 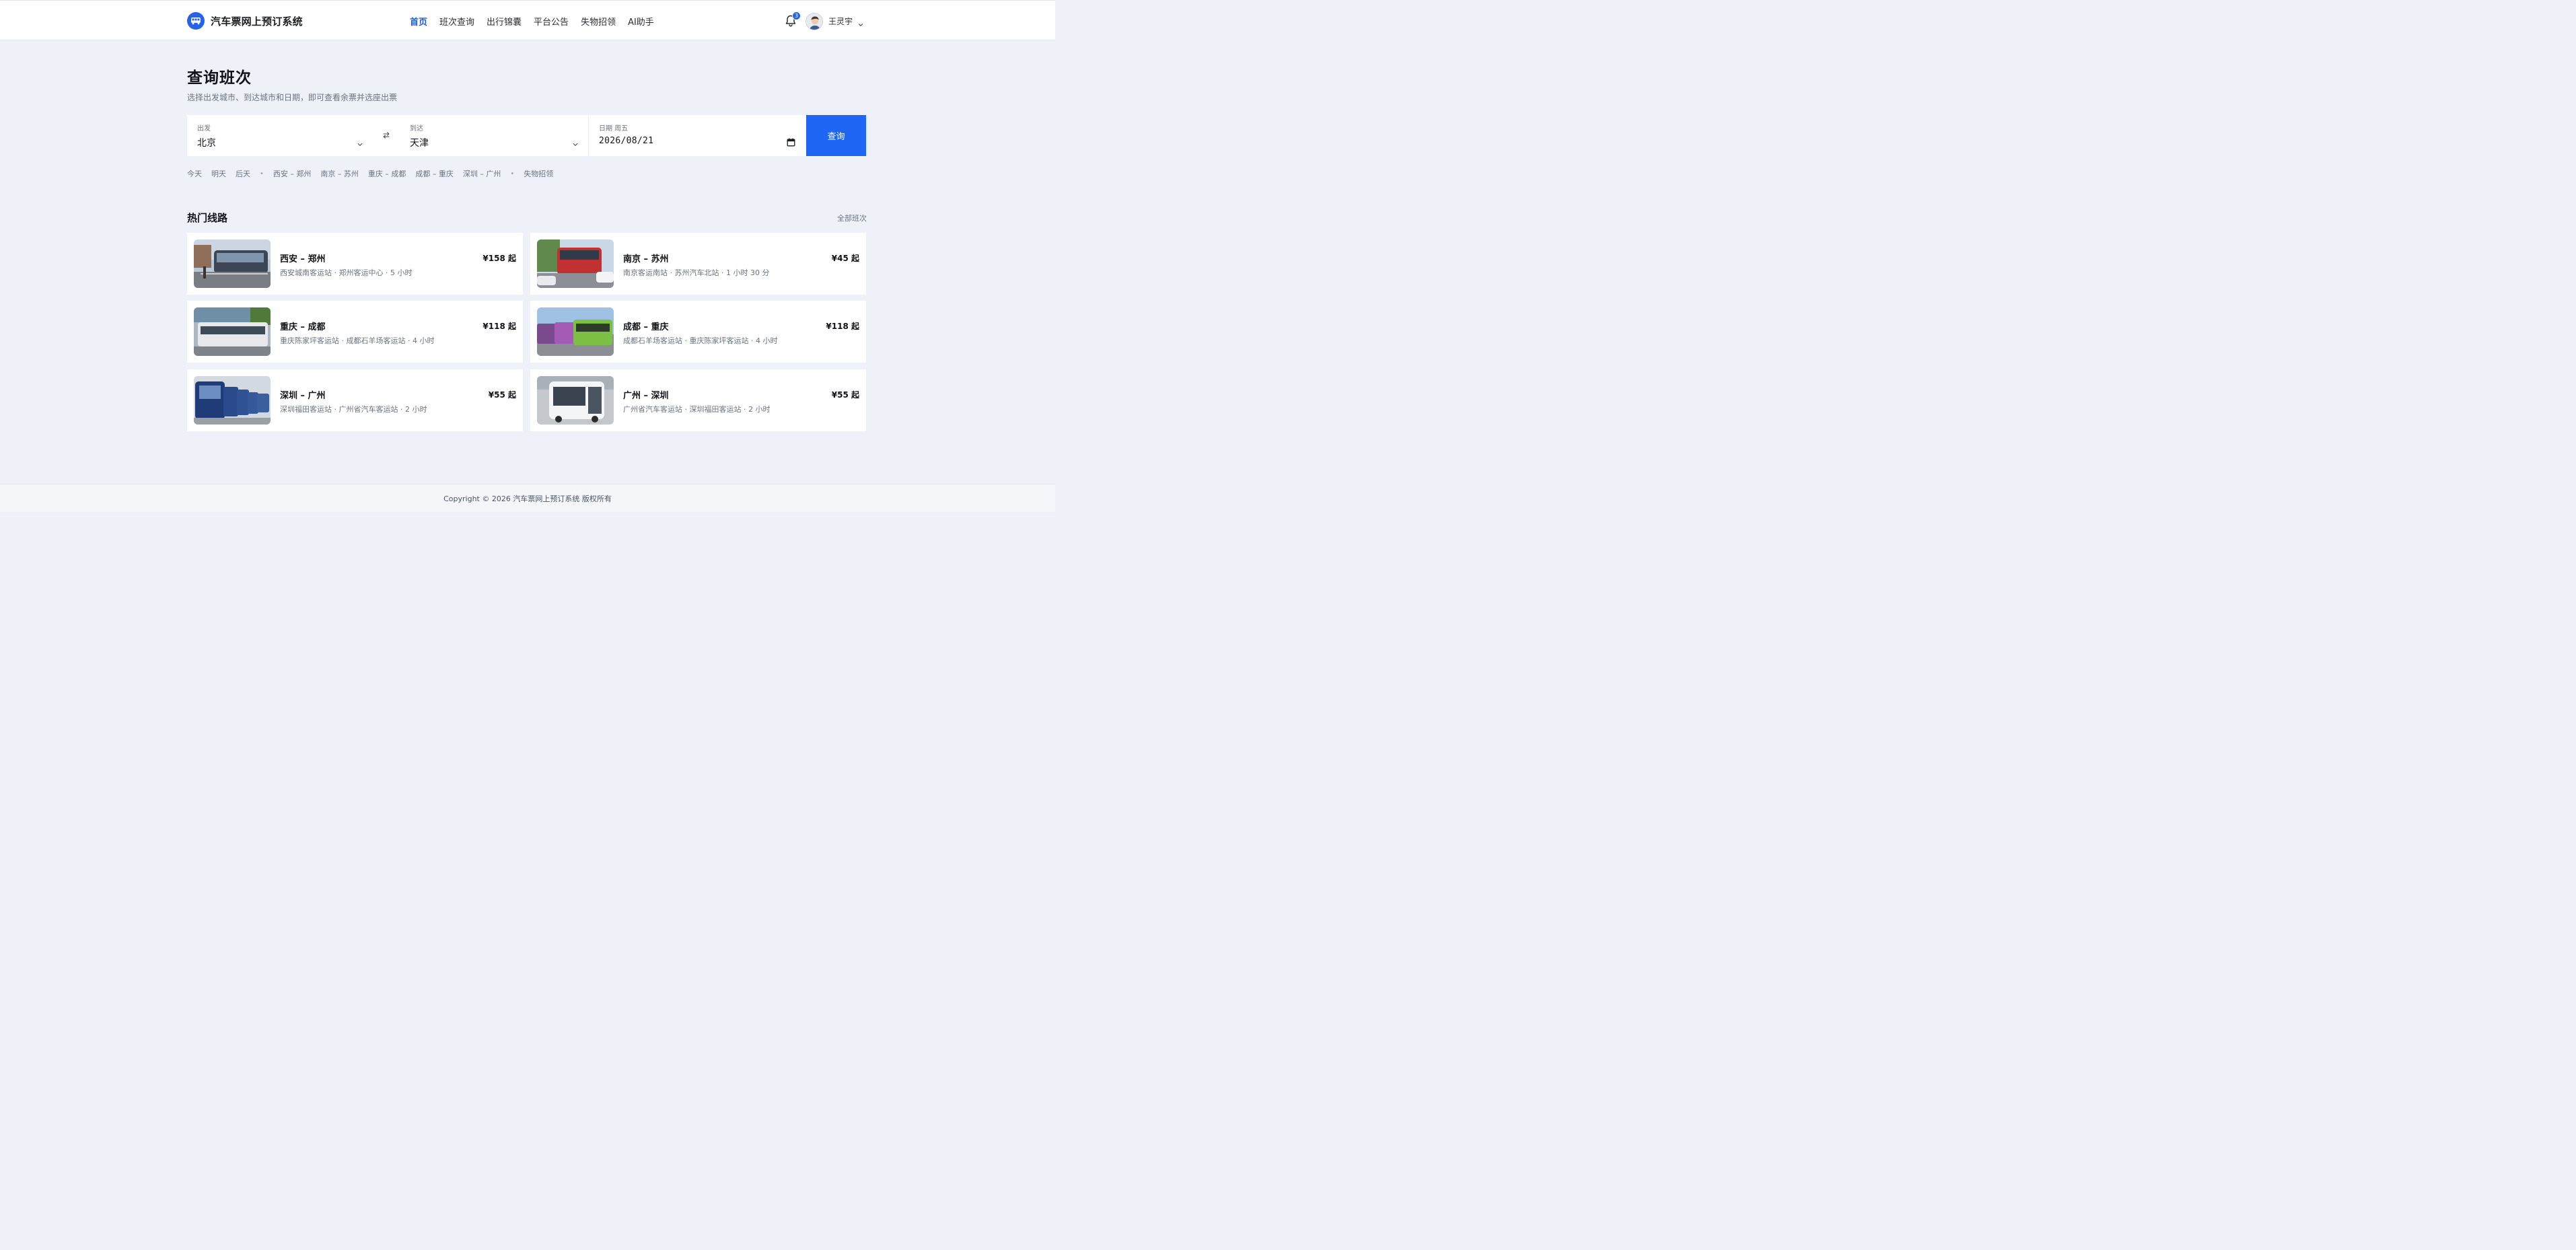 I want to click on hot-routes-title: 热门线路, so click(x=207, y=218).